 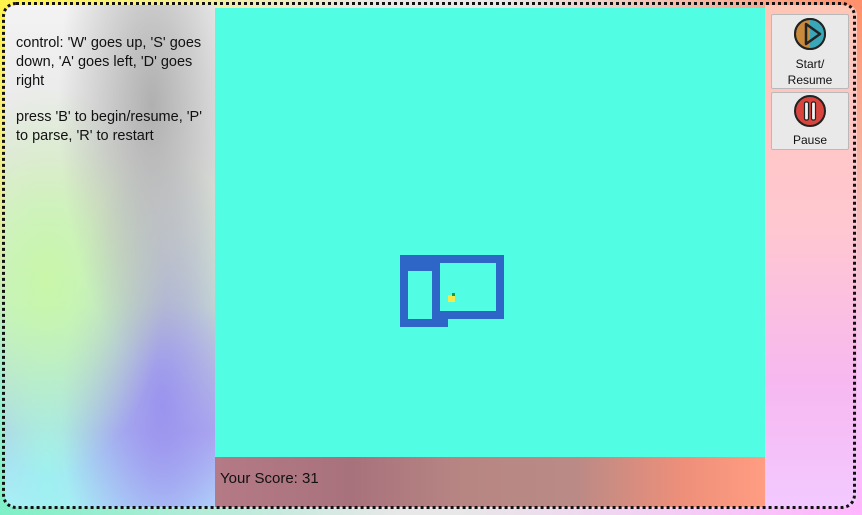 I want to click on start-resume-label: Start/Resume, so click(x=810, y=72).